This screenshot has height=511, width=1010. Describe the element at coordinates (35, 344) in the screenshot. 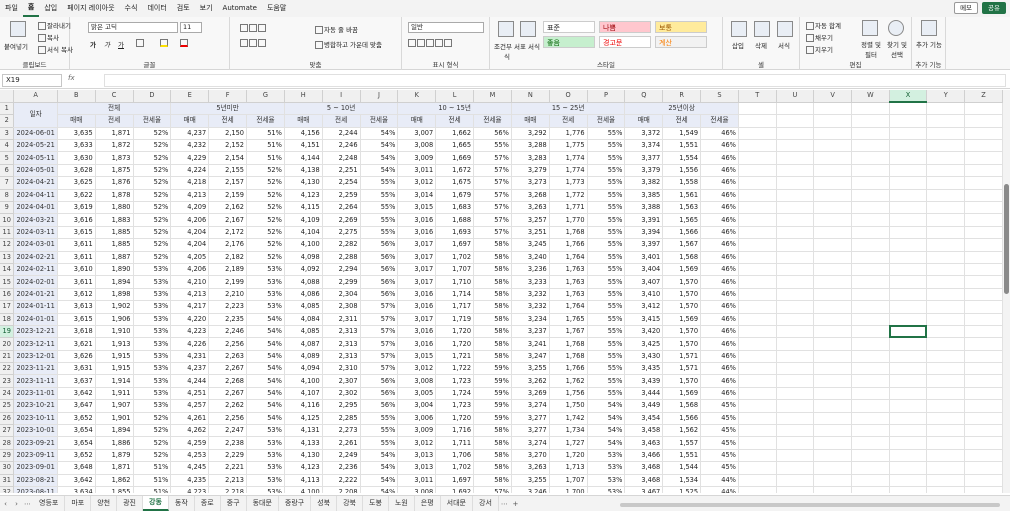

I see `date-cell: 2023-12-11` at that location.